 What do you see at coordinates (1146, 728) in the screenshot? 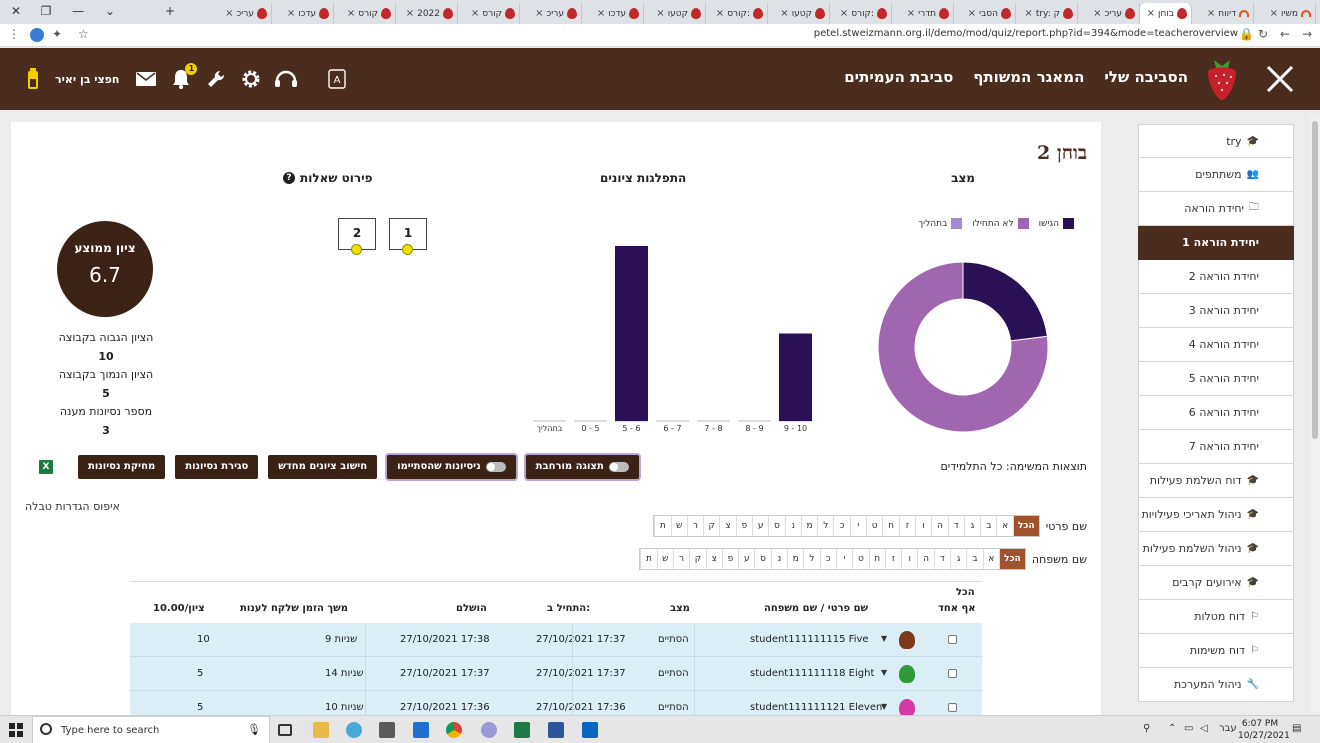
I see `people-icon: ⚲` at bounding box center [1146, 728].